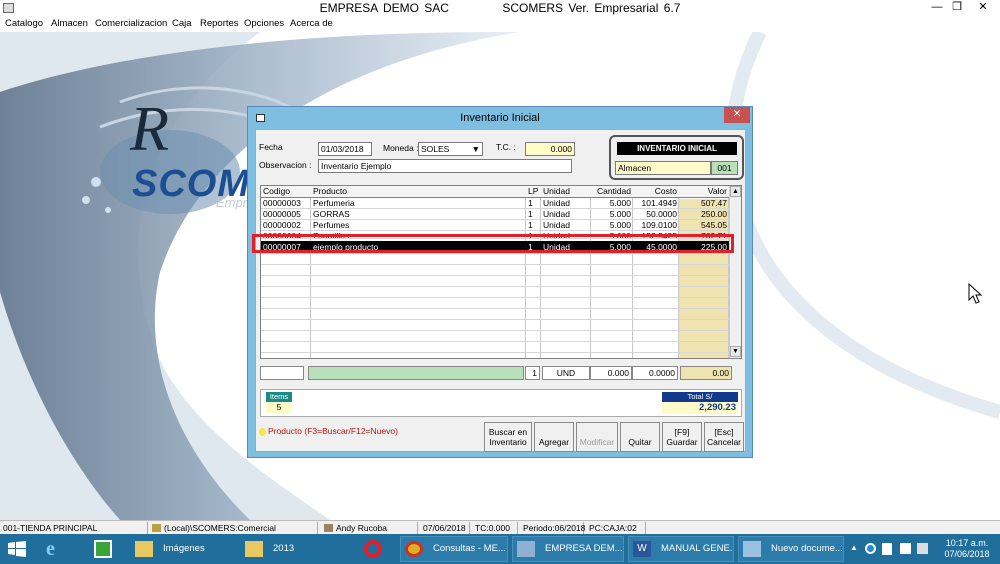  Describe the element at coordinates (282, 203) in the screenshot. I see `cell-codigo: 00000003` at that location.